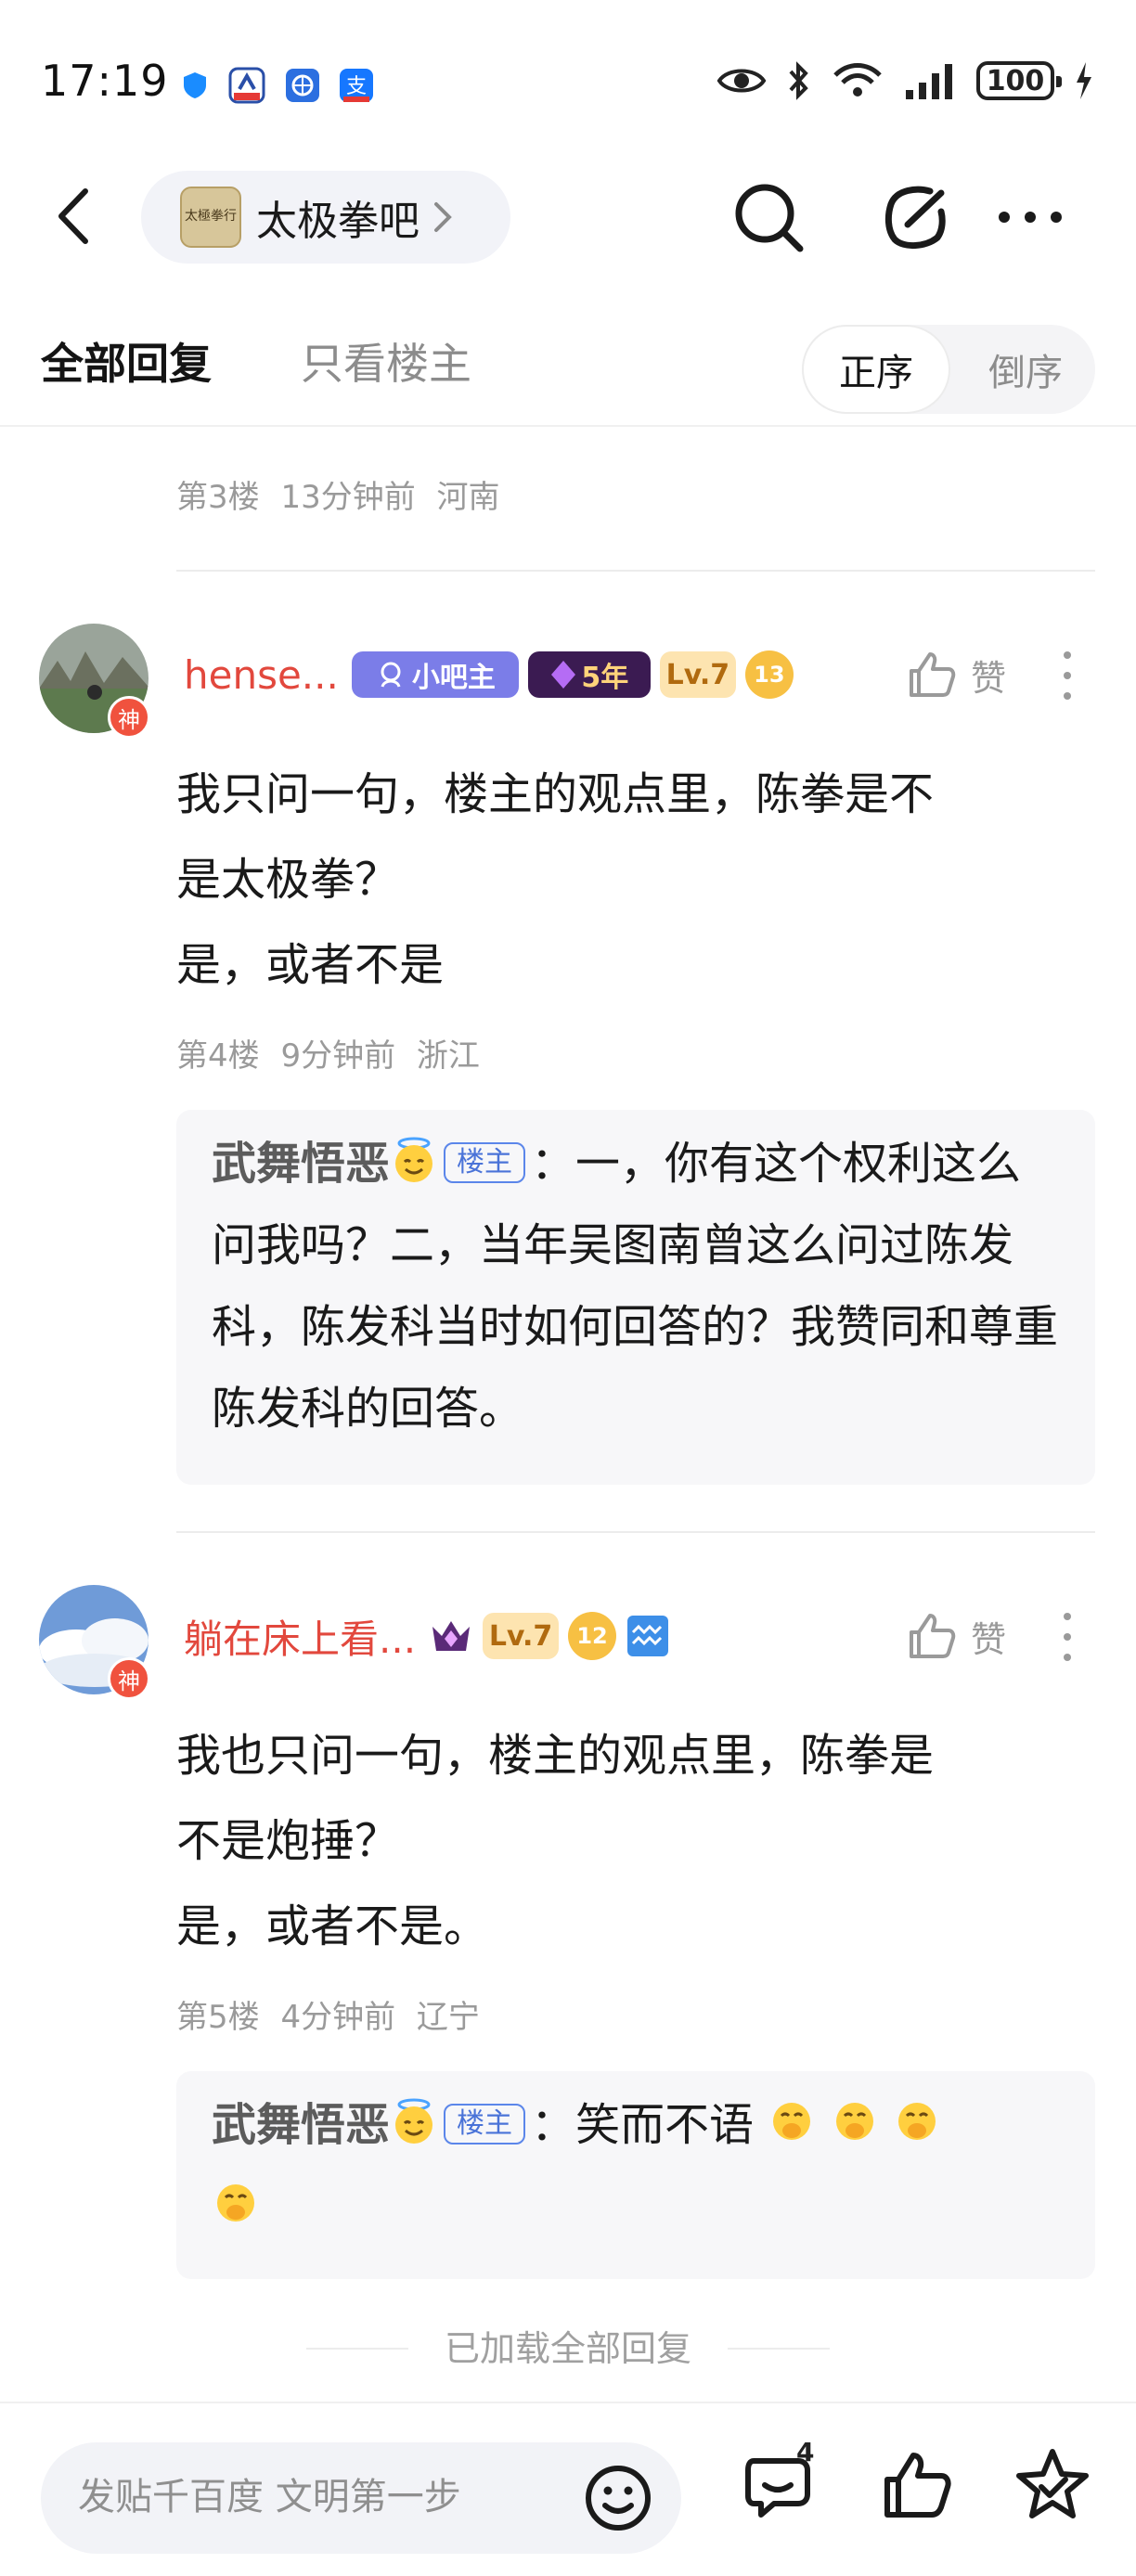  What do you see at coordinates (218, 2018) in the screenshot?
I see `floor-number: 第5楼` at bounding box center [218, 2018].